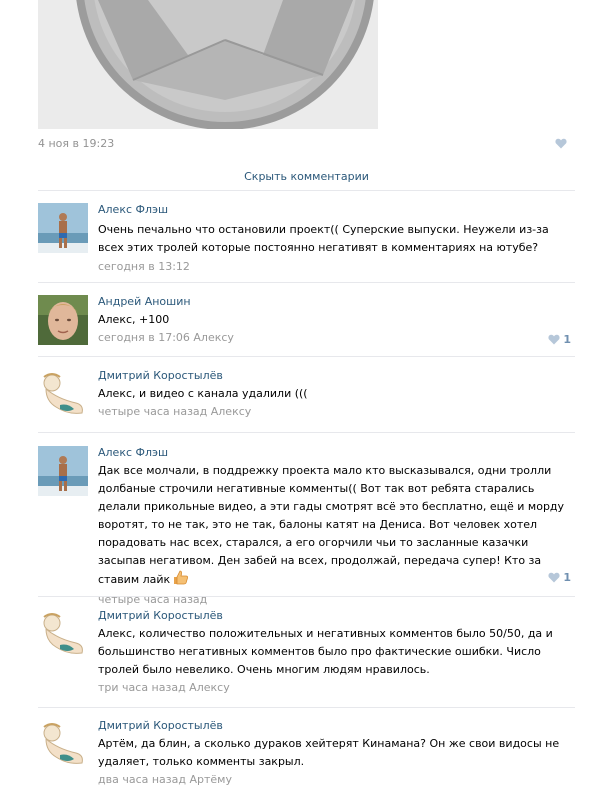 The image size is (602, 802). What do you see at coordinates (336, 780) in the screenshot?
I see `comment-time: два часа назад Артёму` at bounding box center [336, 780].